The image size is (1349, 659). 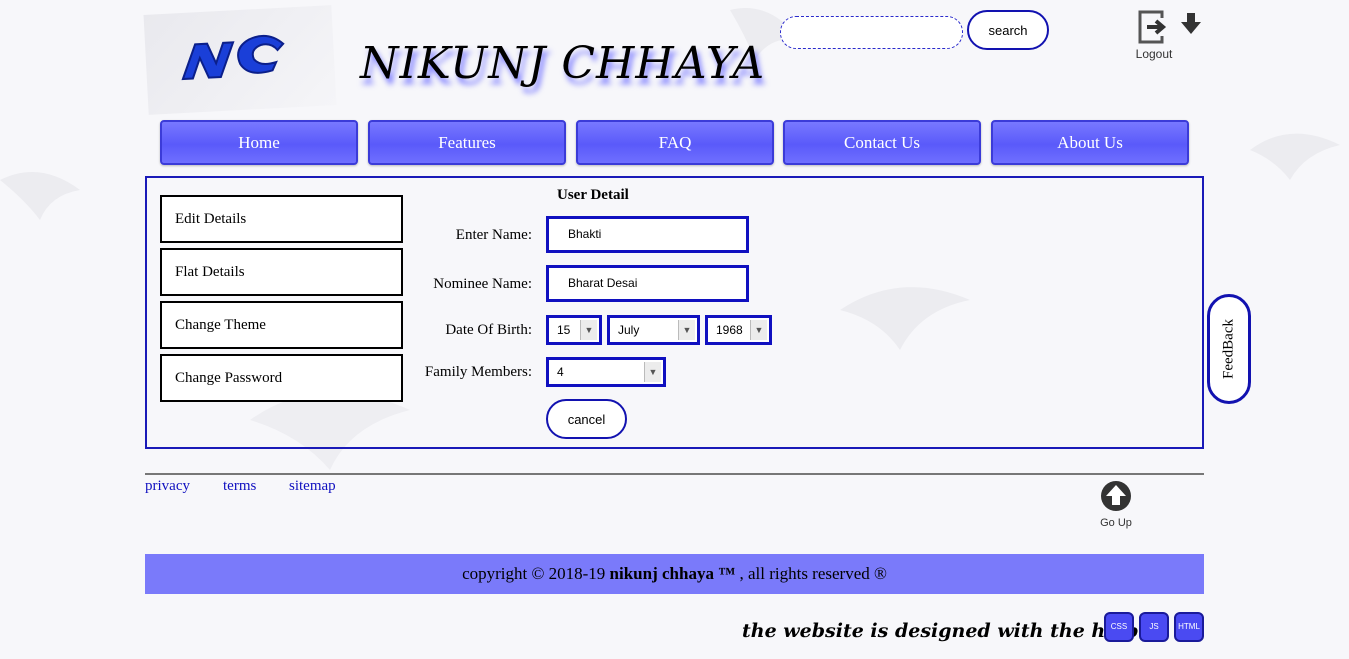 I want to click on sidebar-item-edit-details: Edit Details, so click(x=281, y=219).